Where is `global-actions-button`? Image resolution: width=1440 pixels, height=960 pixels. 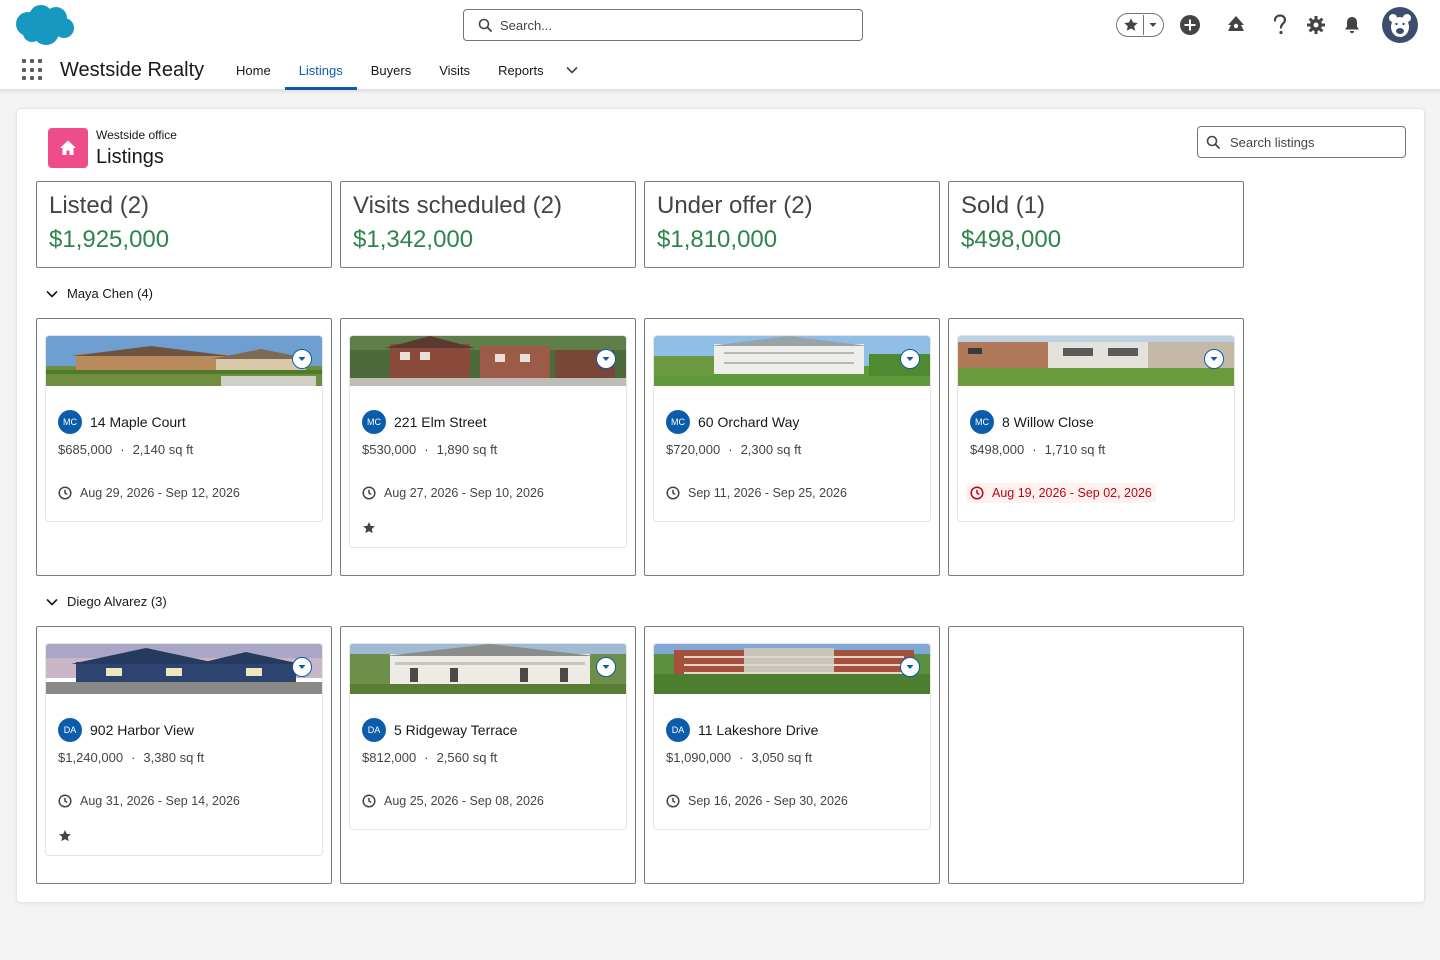 global-actions-button is located at coordinates (1190, 25).